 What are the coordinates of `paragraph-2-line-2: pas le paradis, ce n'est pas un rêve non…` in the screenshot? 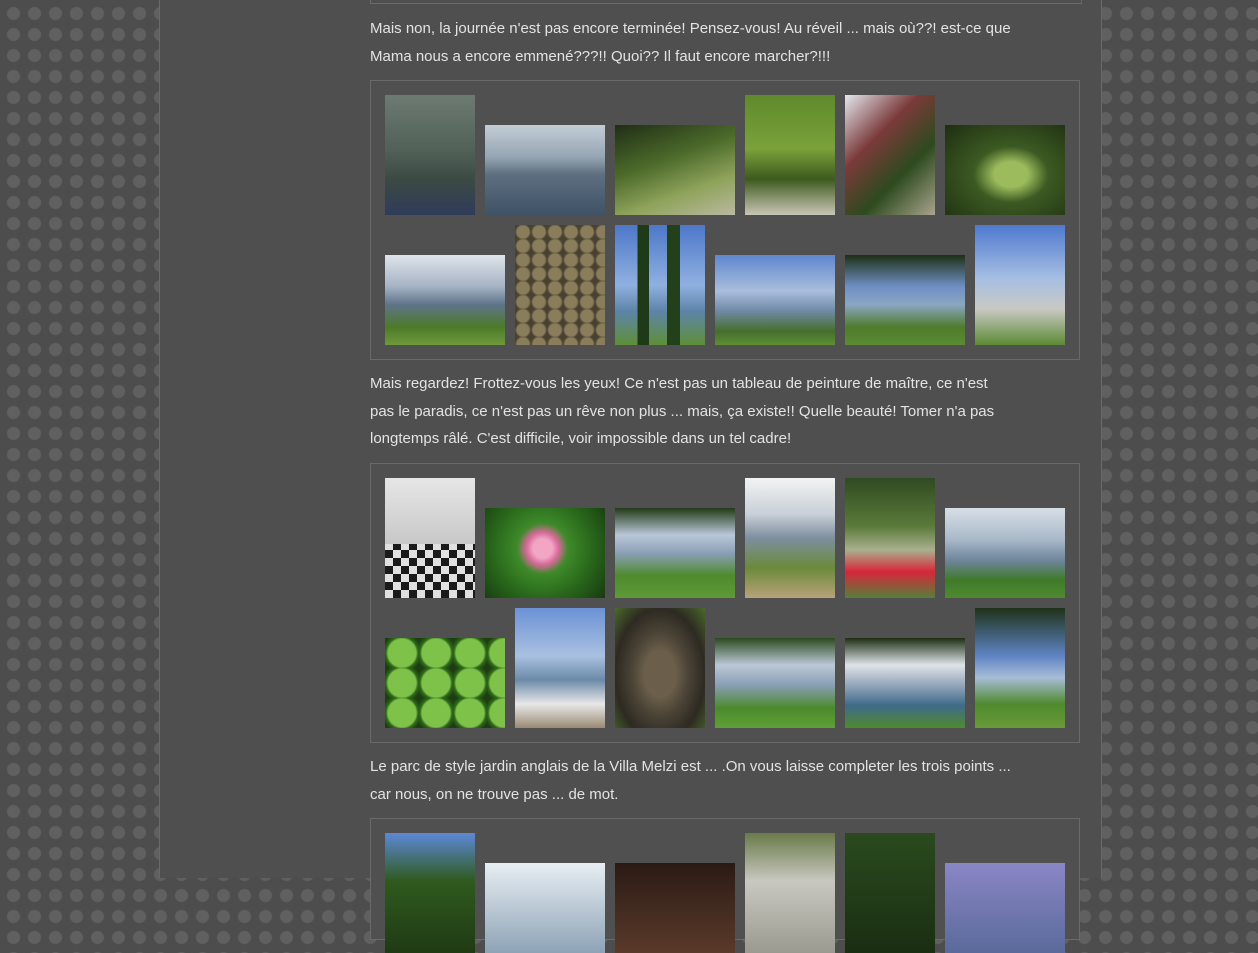 It's located at (682, 411).